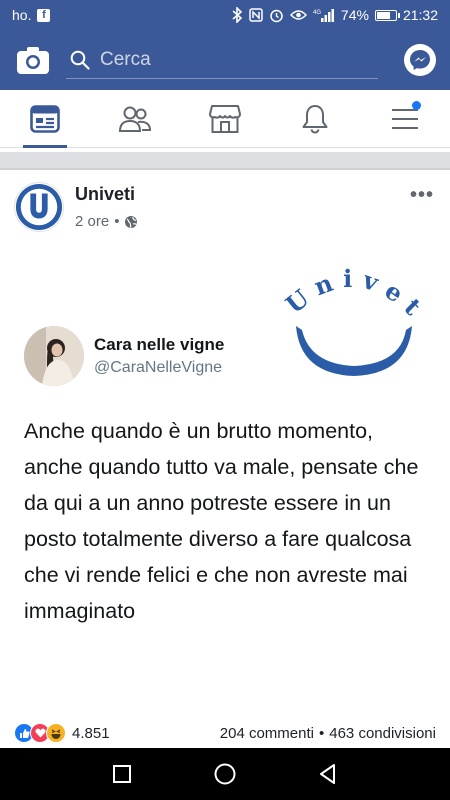 This screenshot has height=800, width=450. Describe the element at coordinates (91, 733) in the screenshot. I see `reaction-count: 4.851` at that location.